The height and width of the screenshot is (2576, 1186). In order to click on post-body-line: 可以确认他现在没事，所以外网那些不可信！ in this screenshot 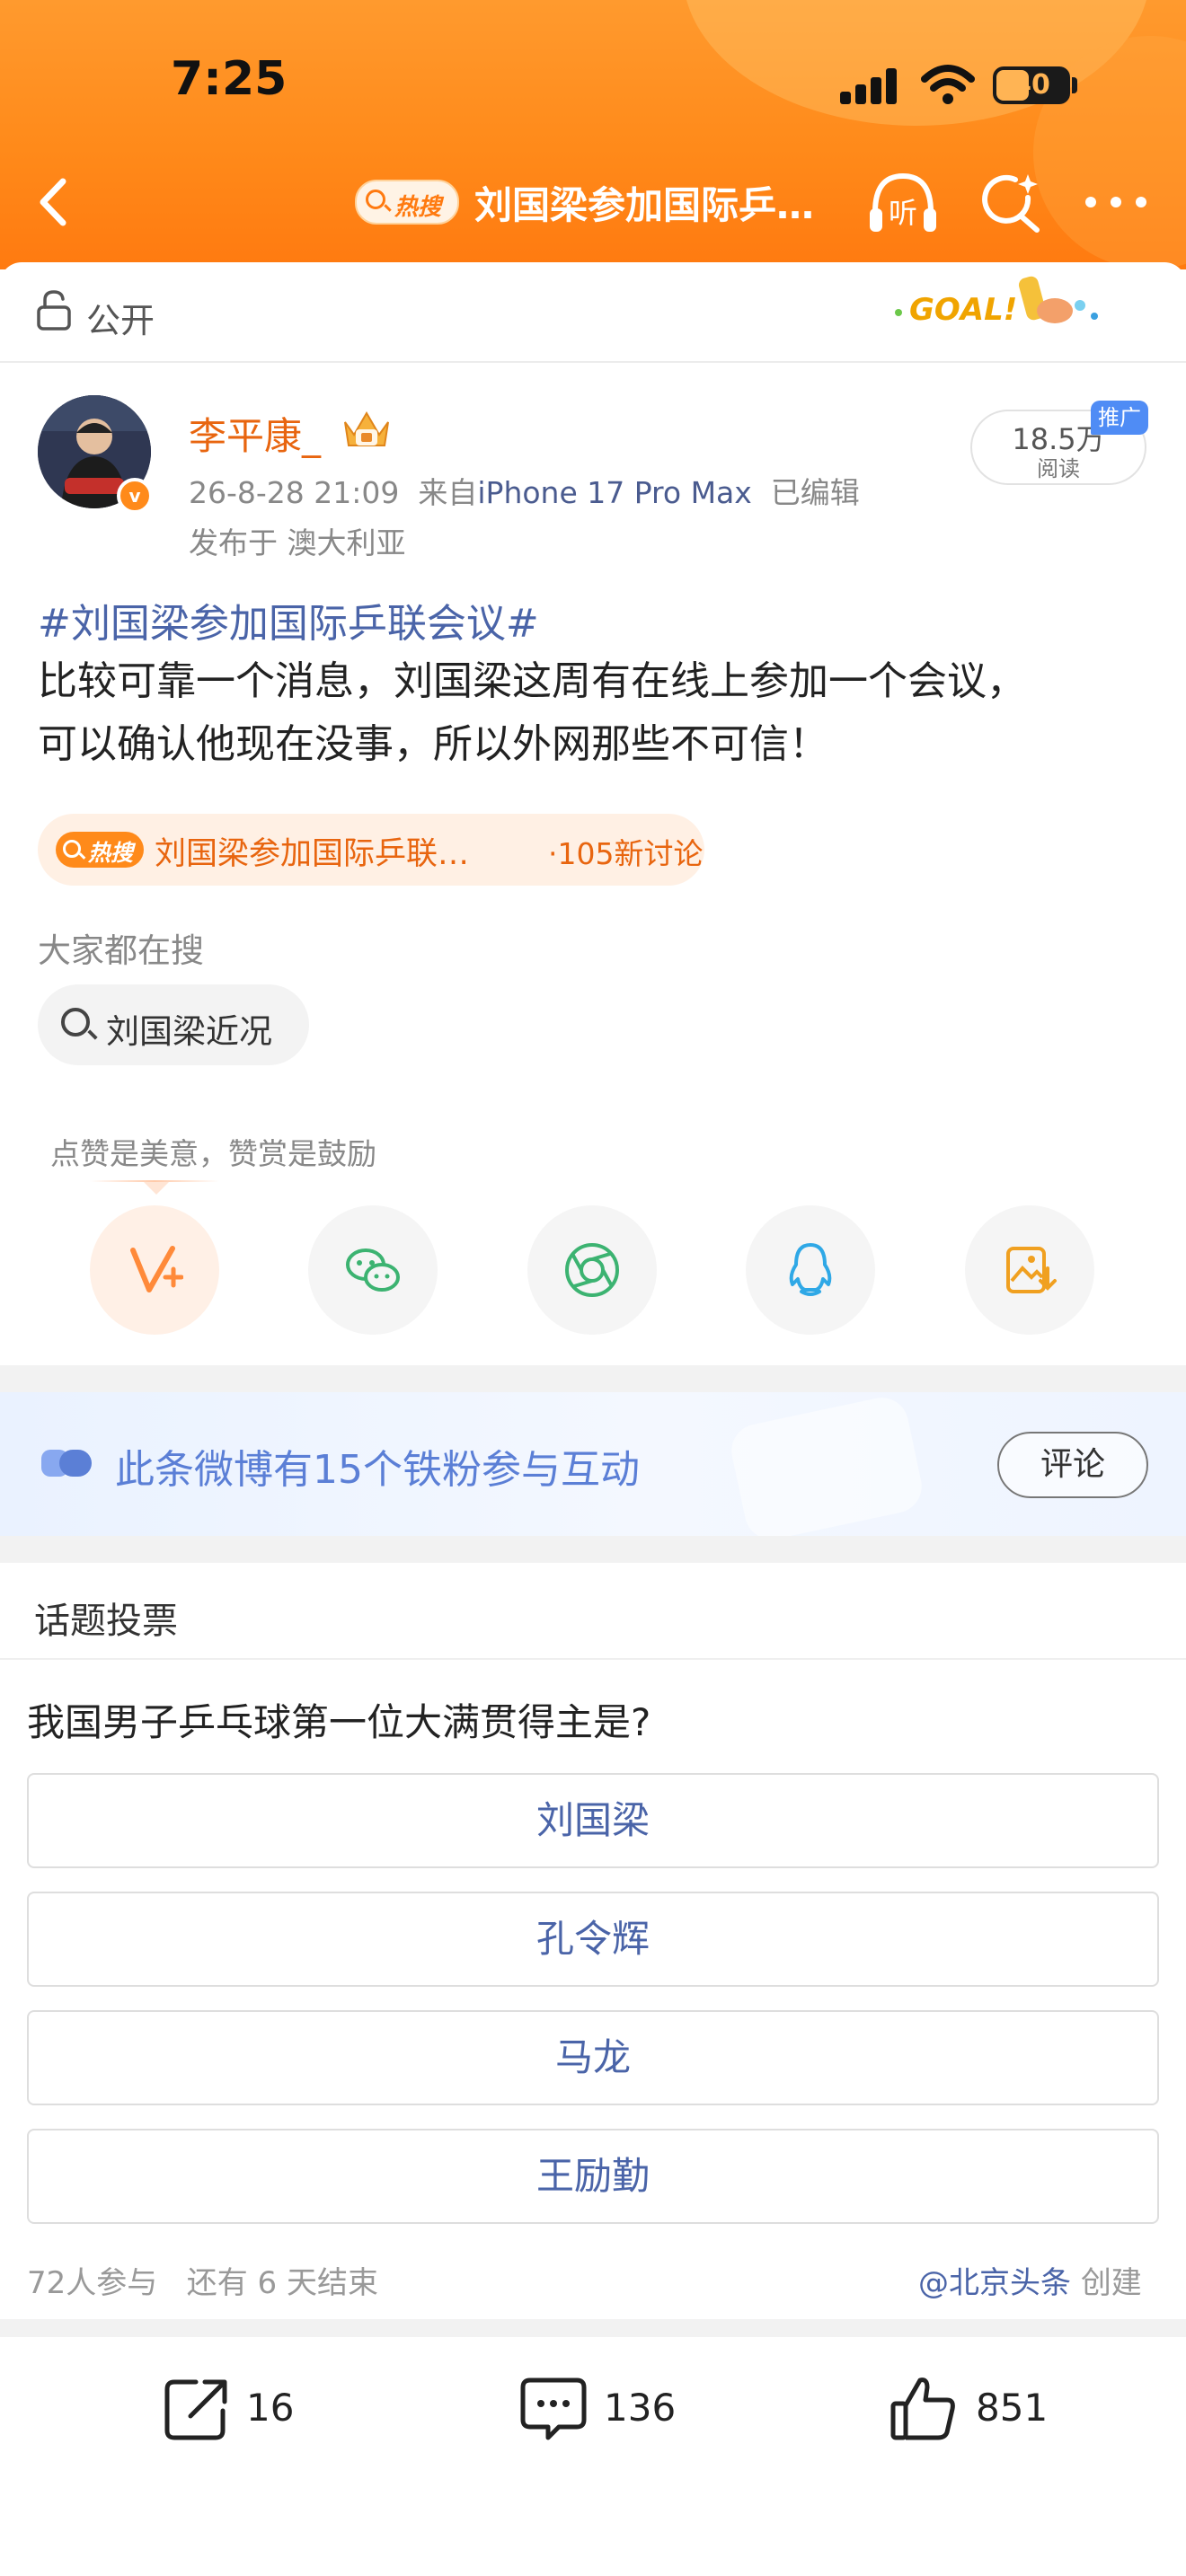, I will do `click(433, 744)`.